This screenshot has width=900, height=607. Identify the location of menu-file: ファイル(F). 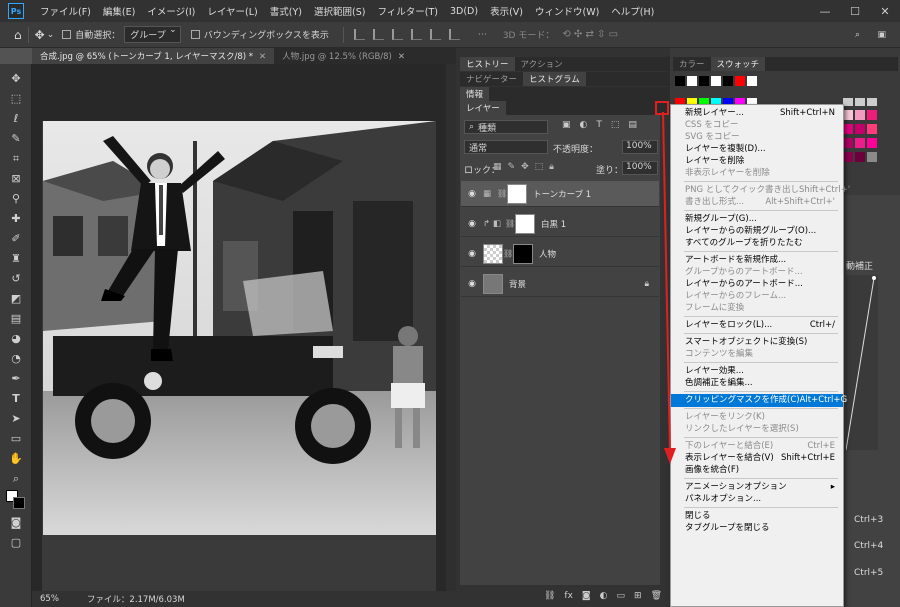
(65, 11).